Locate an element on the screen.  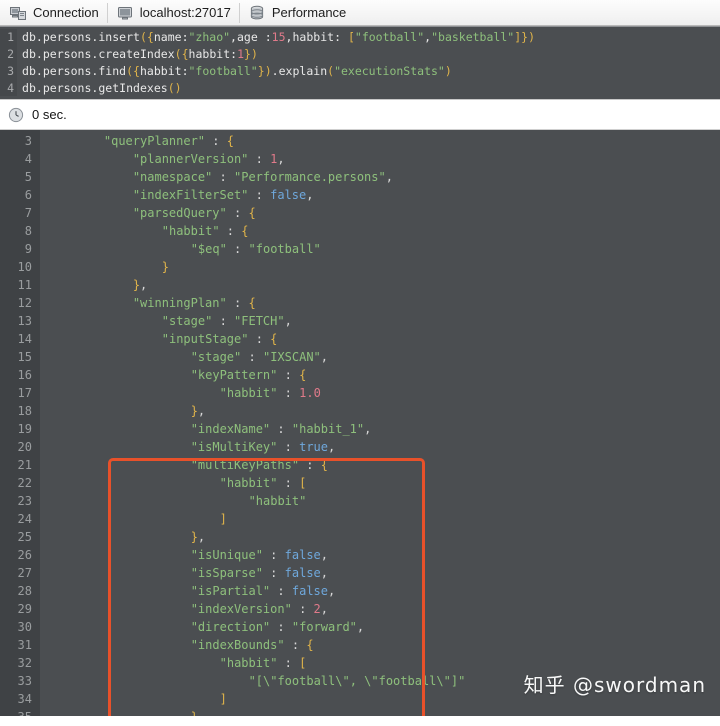
watermark-label: 知乎 @swordman is located at coordinates (614, 685).